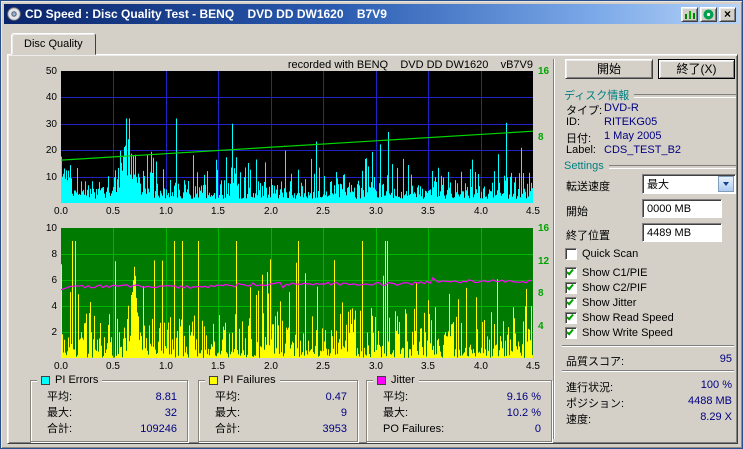  Describe the element at coordinates (54, 254) in the screenshot. I see `y-axis-tick: 8` at that location.